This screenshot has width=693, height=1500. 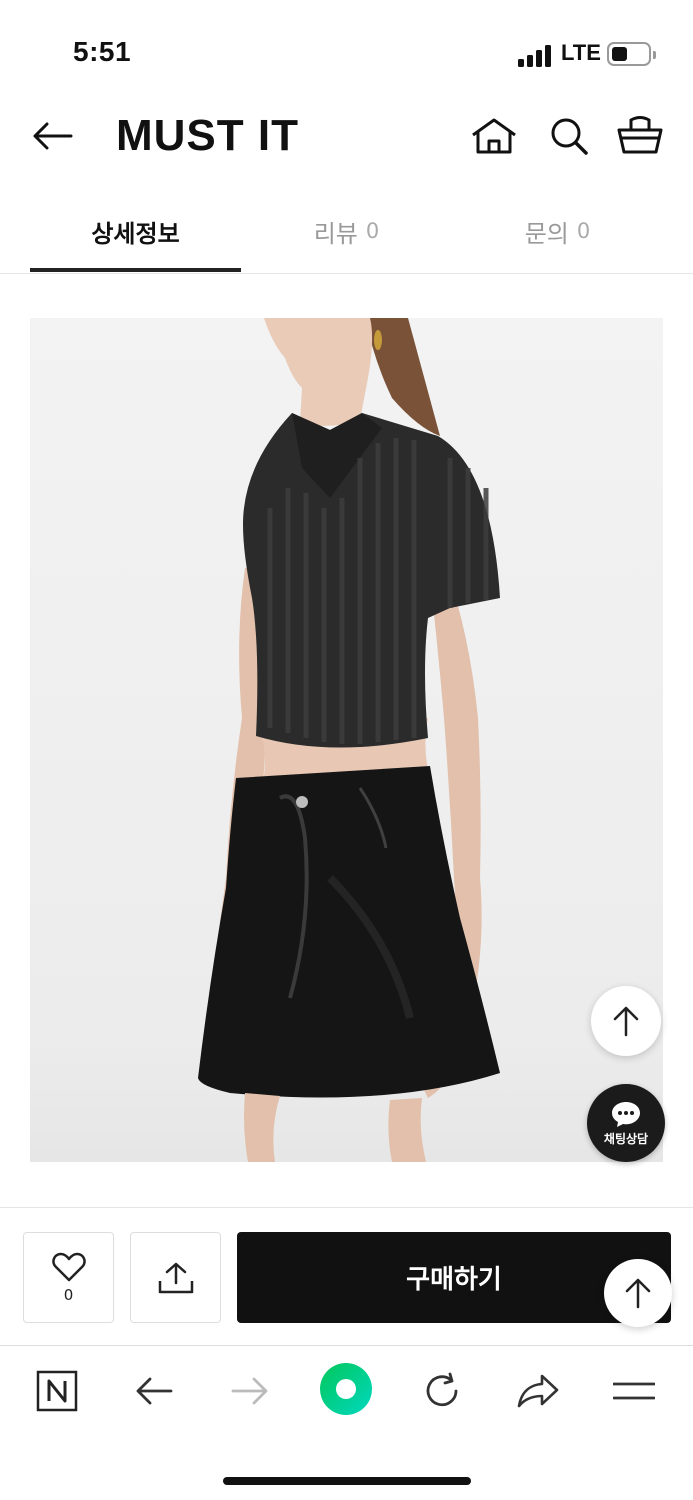 I want to click on active-tab-indicator, so click(x=135, y=270).